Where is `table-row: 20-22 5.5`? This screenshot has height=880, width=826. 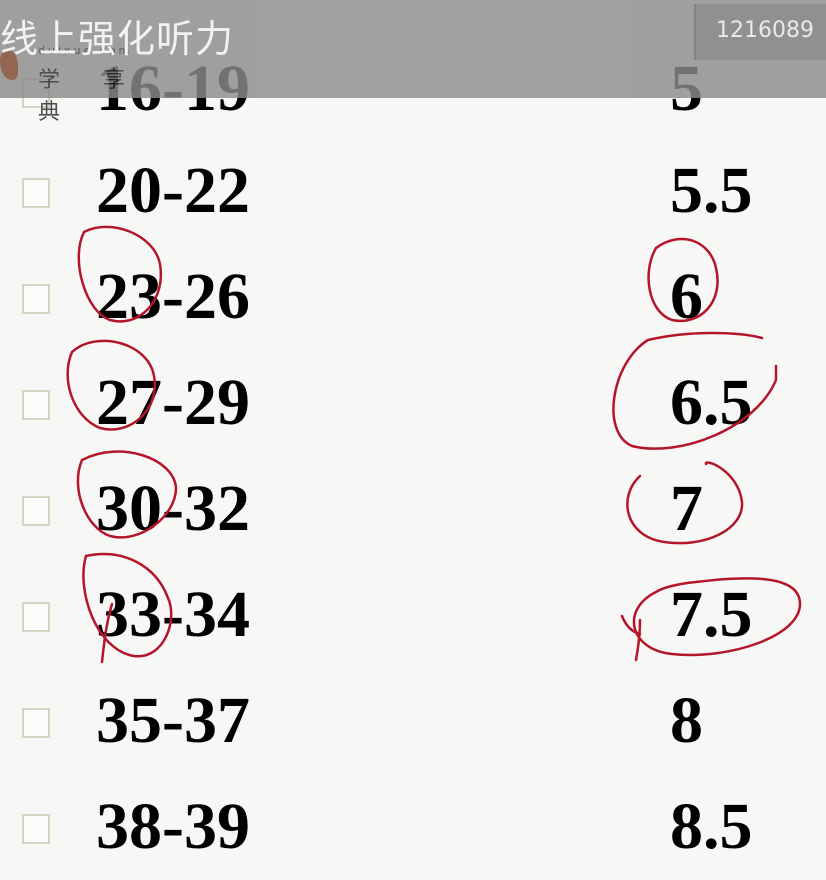
table-row: 20-22 5.5 is located at coordinates (413, 194).